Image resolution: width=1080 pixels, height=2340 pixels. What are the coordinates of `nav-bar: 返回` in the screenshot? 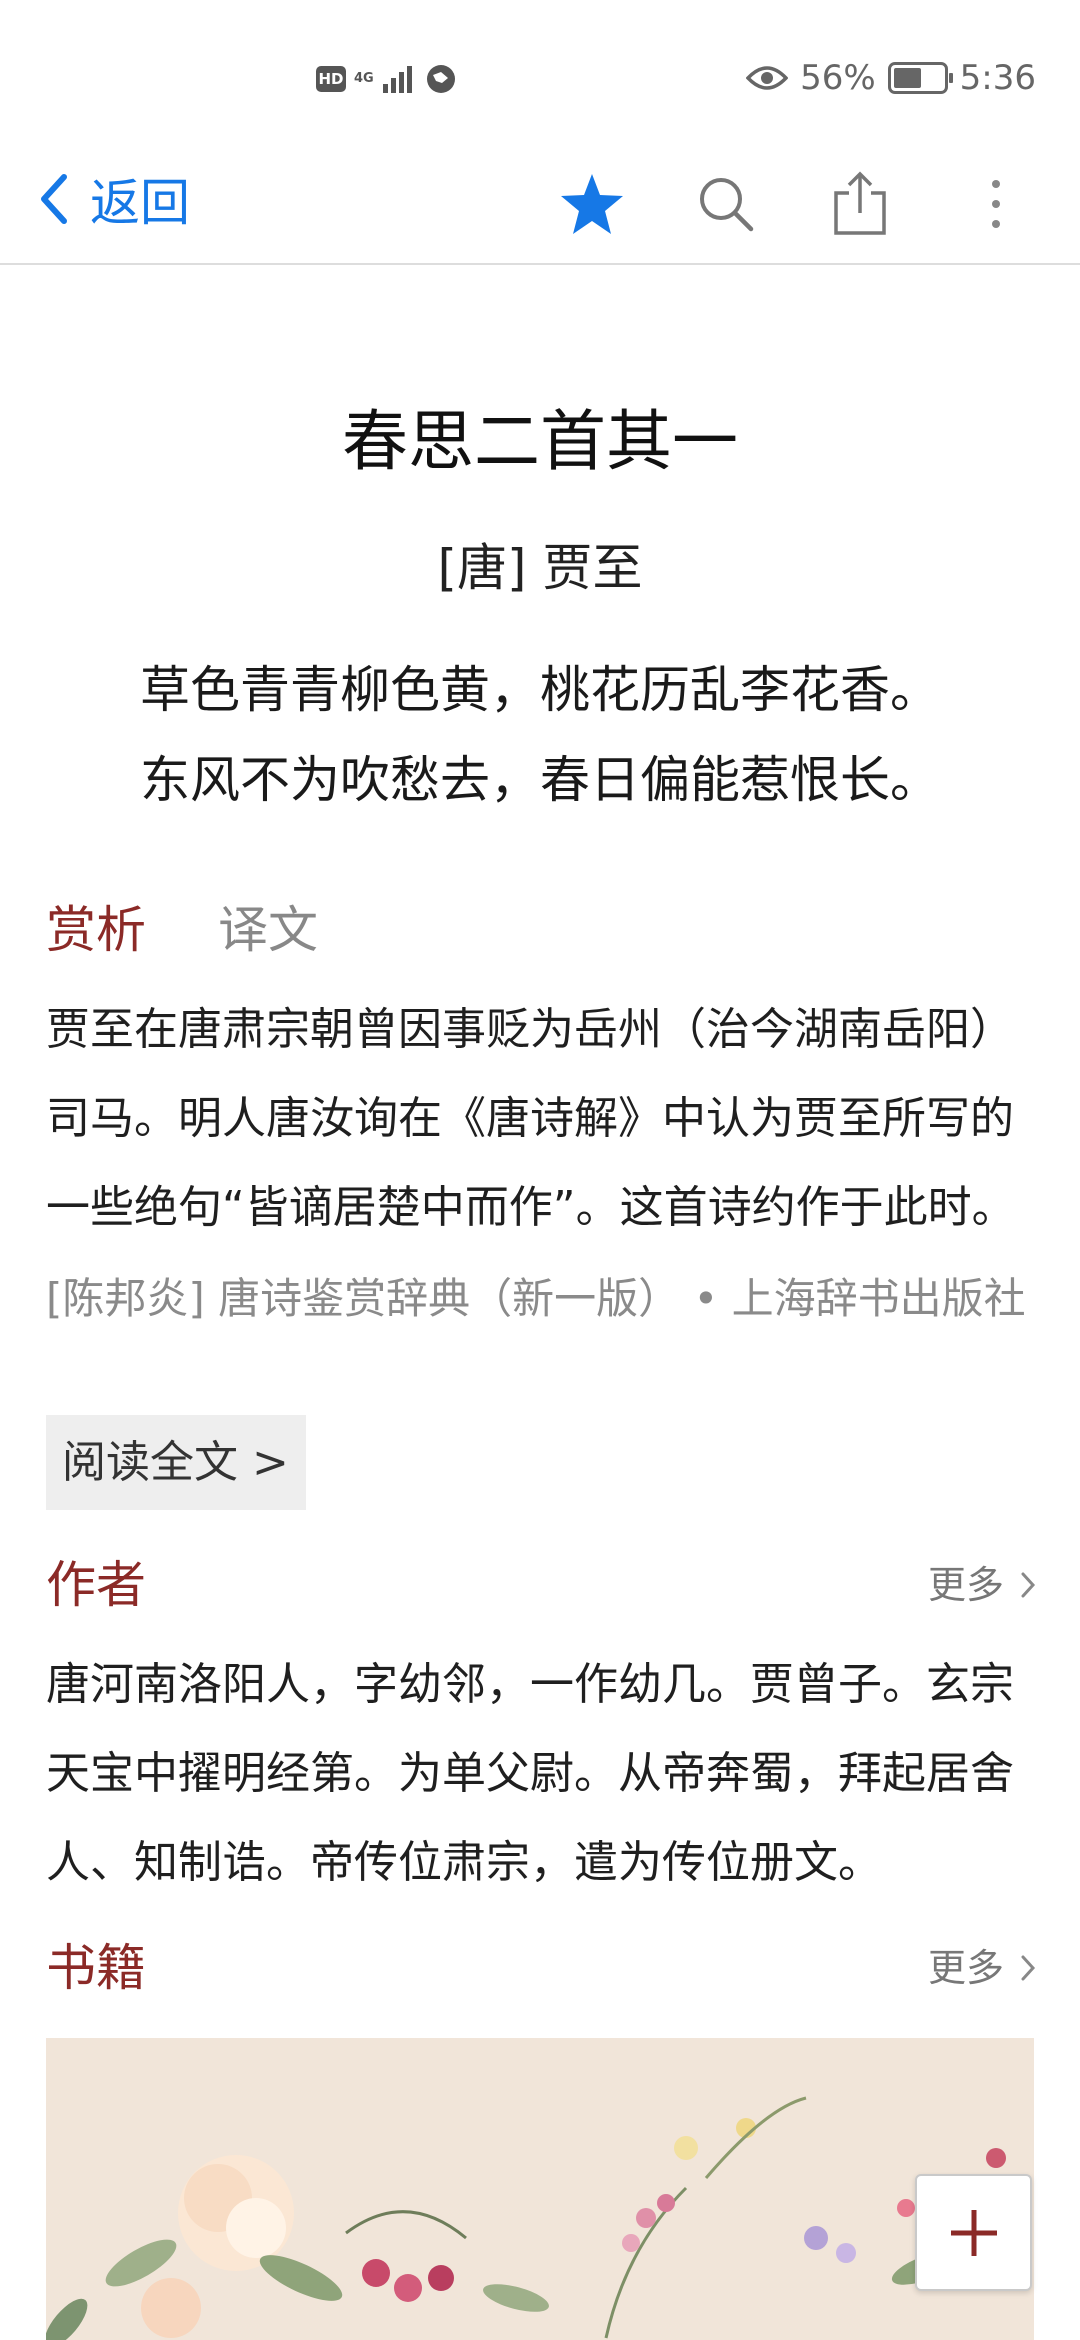 It's located at (540, 207).